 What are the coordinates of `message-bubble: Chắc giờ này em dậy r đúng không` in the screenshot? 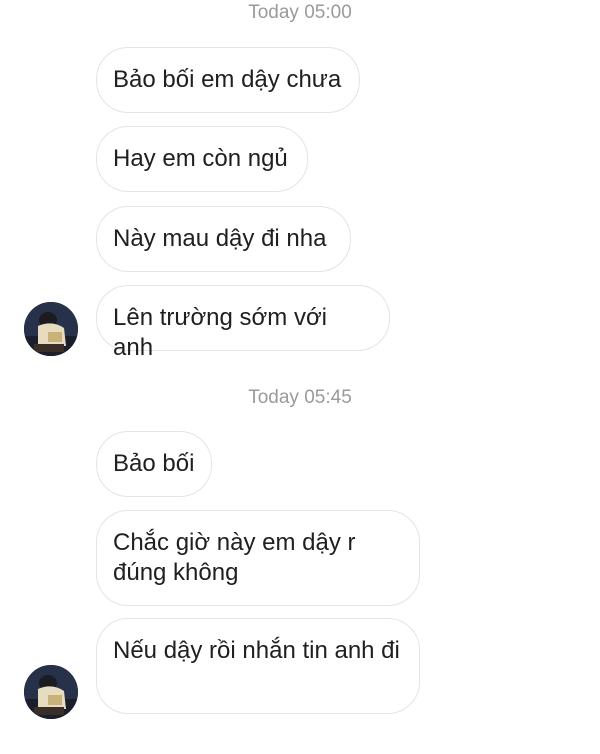 It's located at (258, 558).